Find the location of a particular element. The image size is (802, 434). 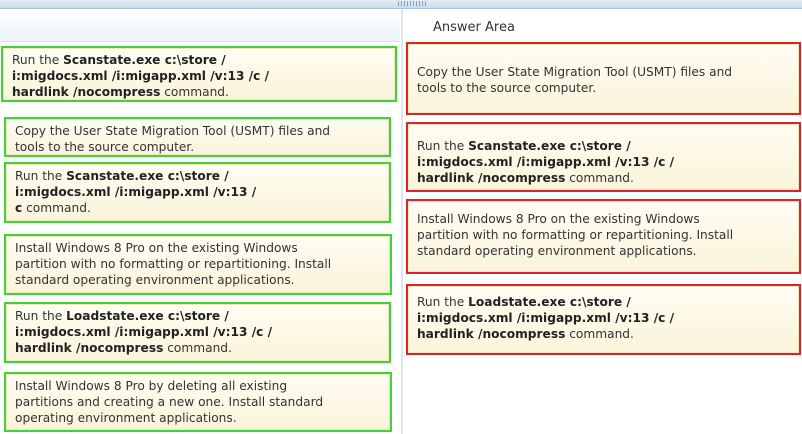

splitter-grip-icon is located at coordinates (413, 3).